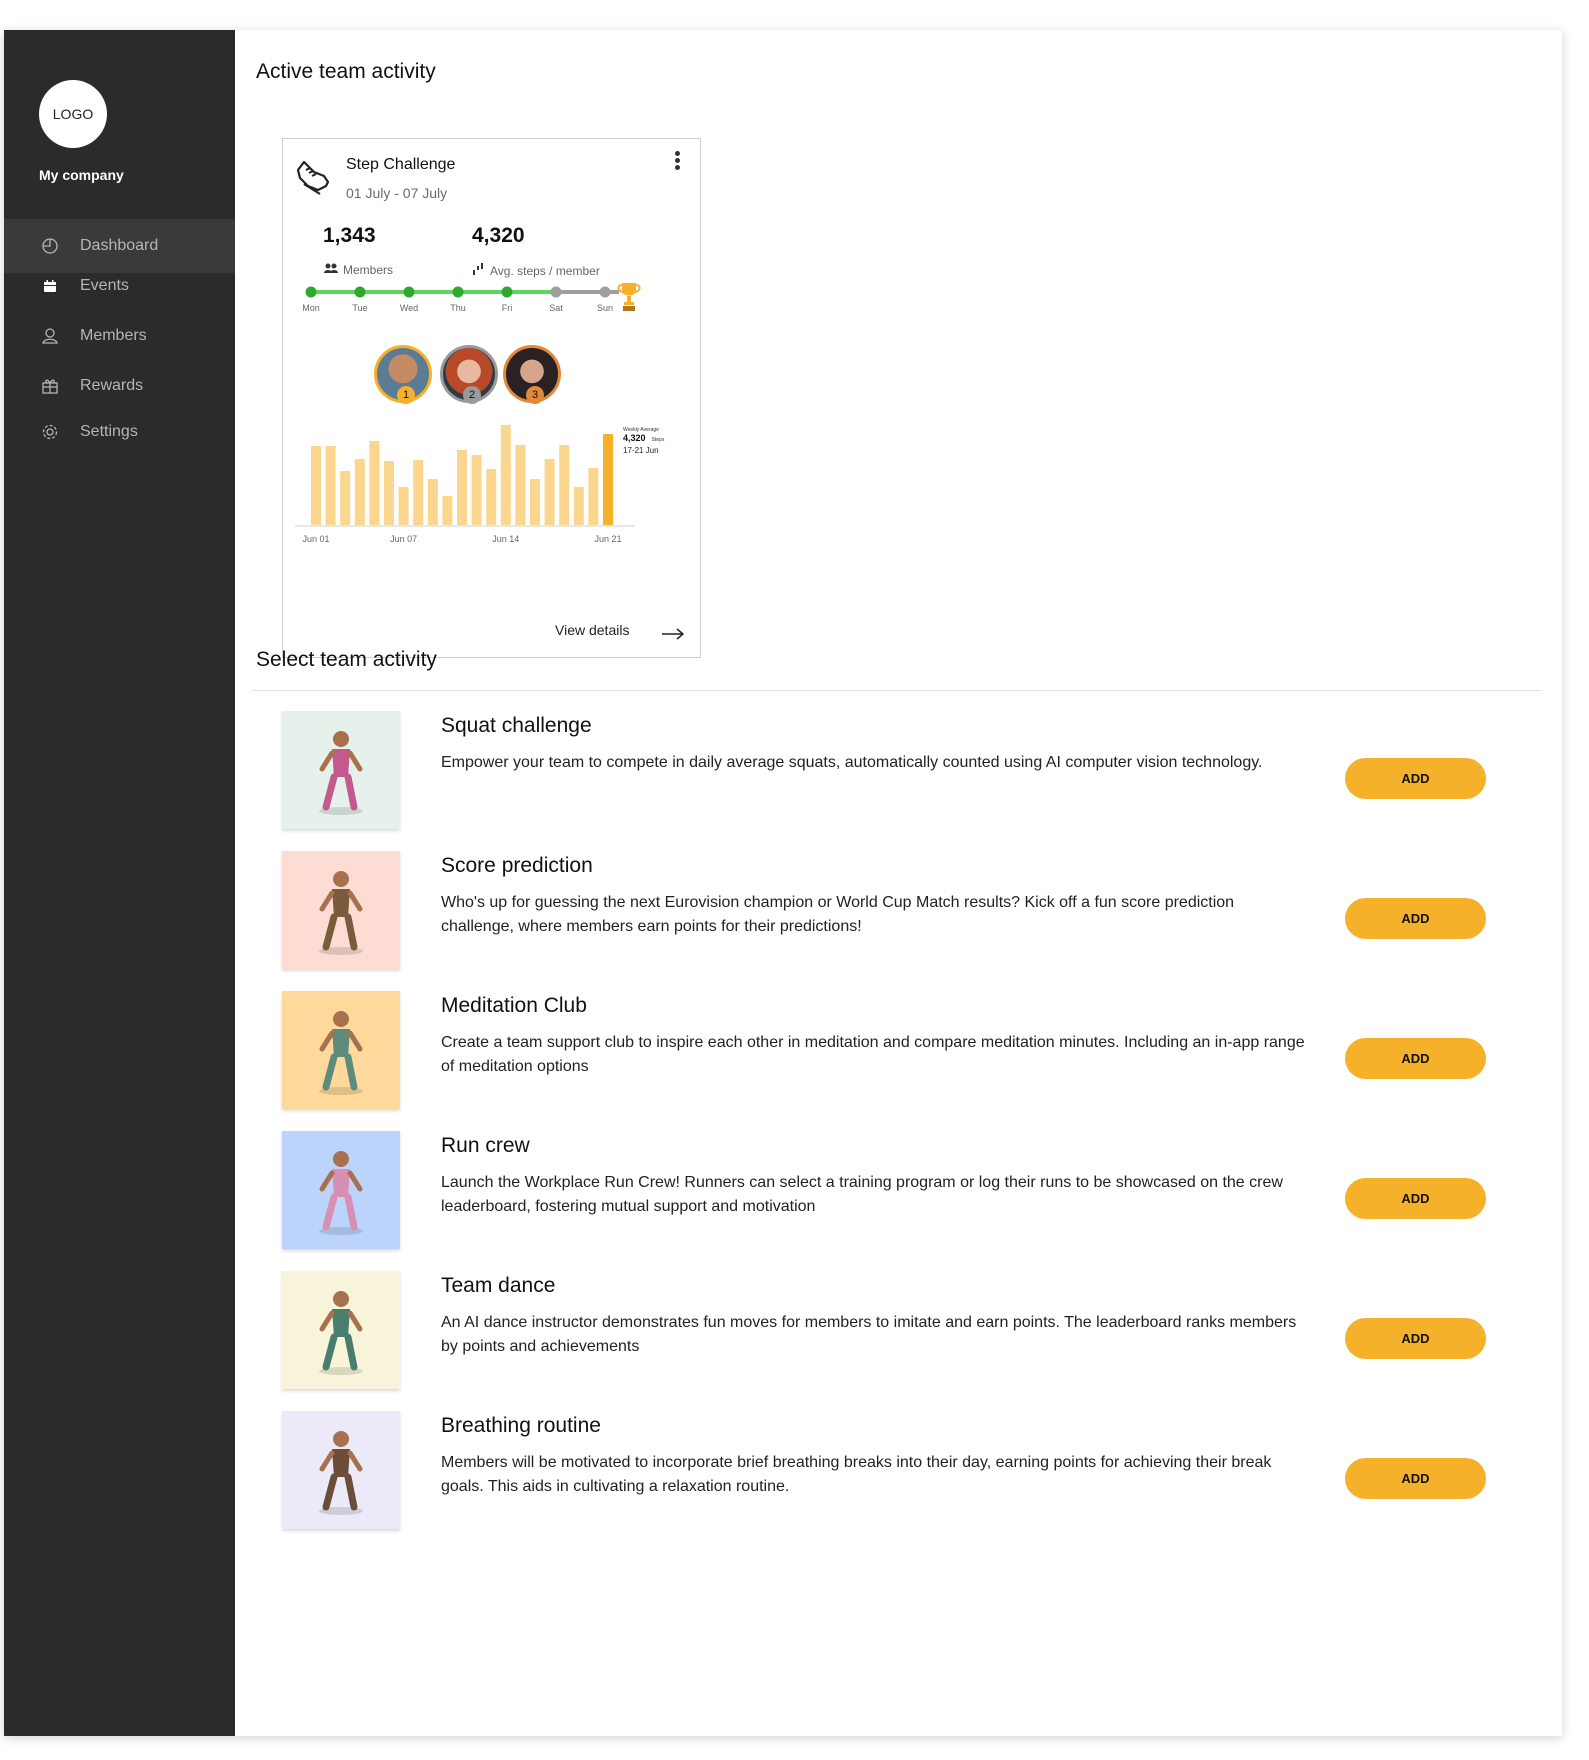  What do you see at coordinates (403, 539) in the screenshot?
I see `x-tick-label: Jun 07` at bounding box center [403, 539].